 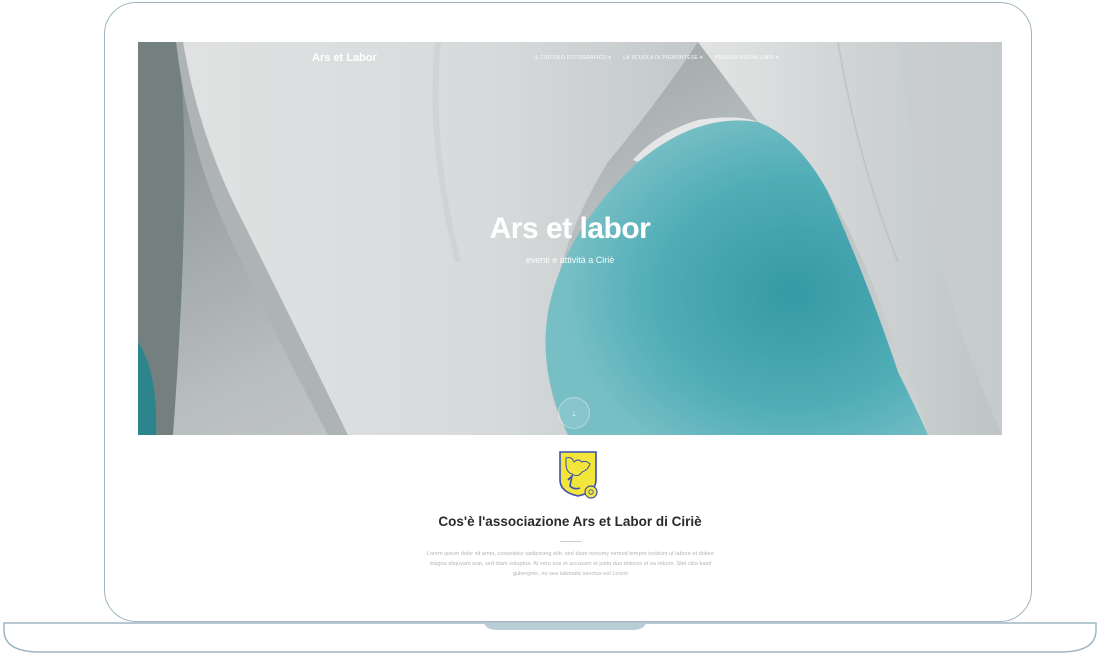 I want to click on nav-item-scuola-piemontese: LA SCUOLA DI PIEMONTESE ▾, so click(x=662, y=58).